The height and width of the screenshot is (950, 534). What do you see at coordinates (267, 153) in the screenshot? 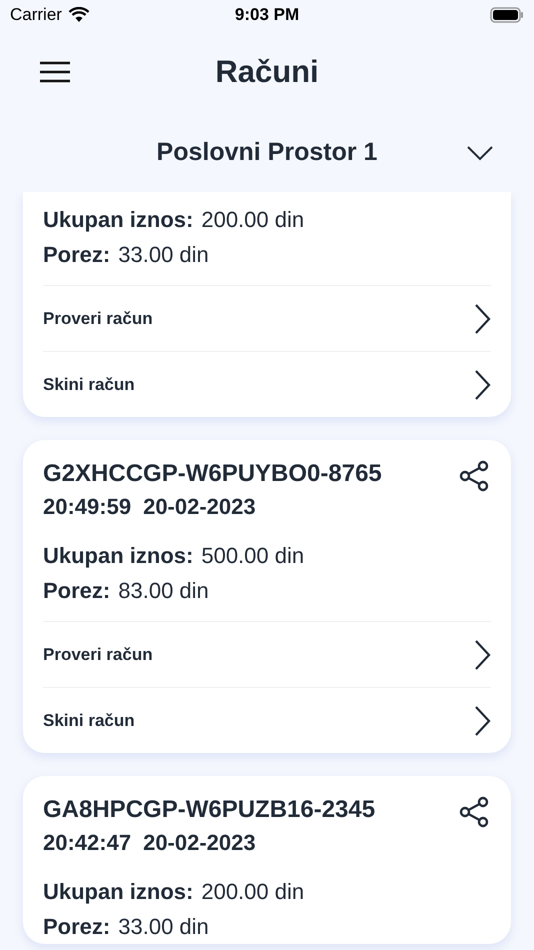
I see `location-dropdown: Poslovni Prostor 1` at bounding box center [267, 153].